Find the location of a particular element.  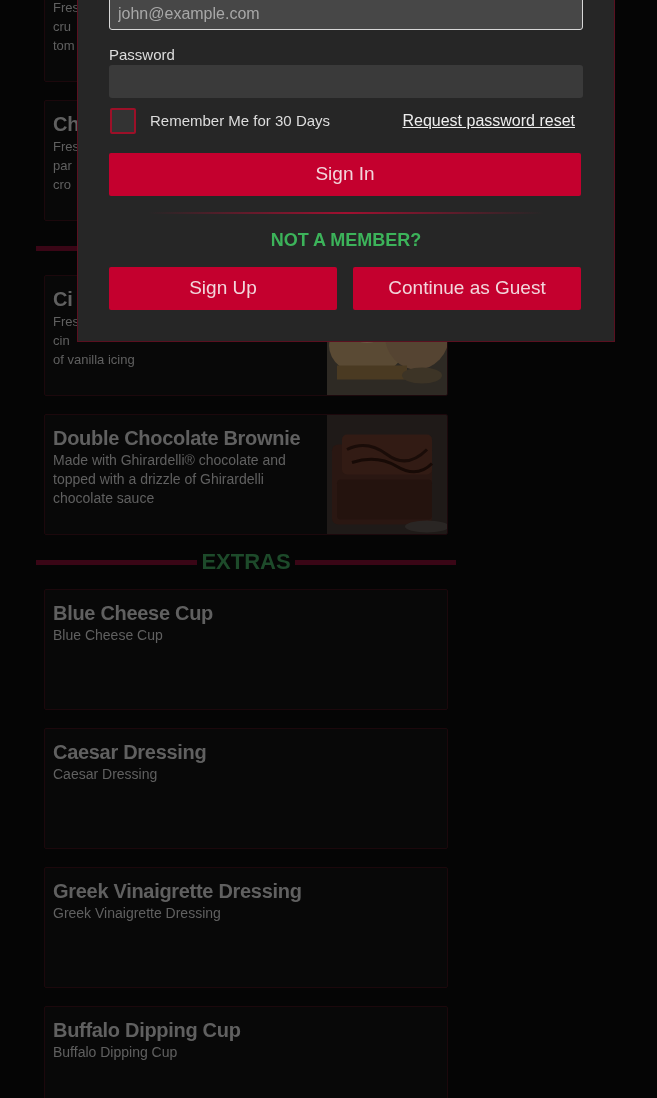

item-description: Caesar Dressing is located at coordinates (106, 774).